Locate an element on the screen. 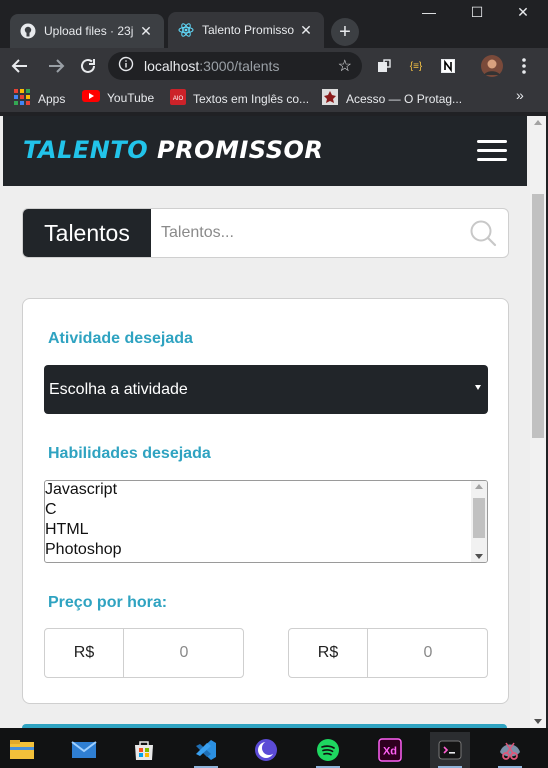 The height and width of the screenshot is (768, 548). close-window-icon: ✕ is located at coordinates (523, 12).